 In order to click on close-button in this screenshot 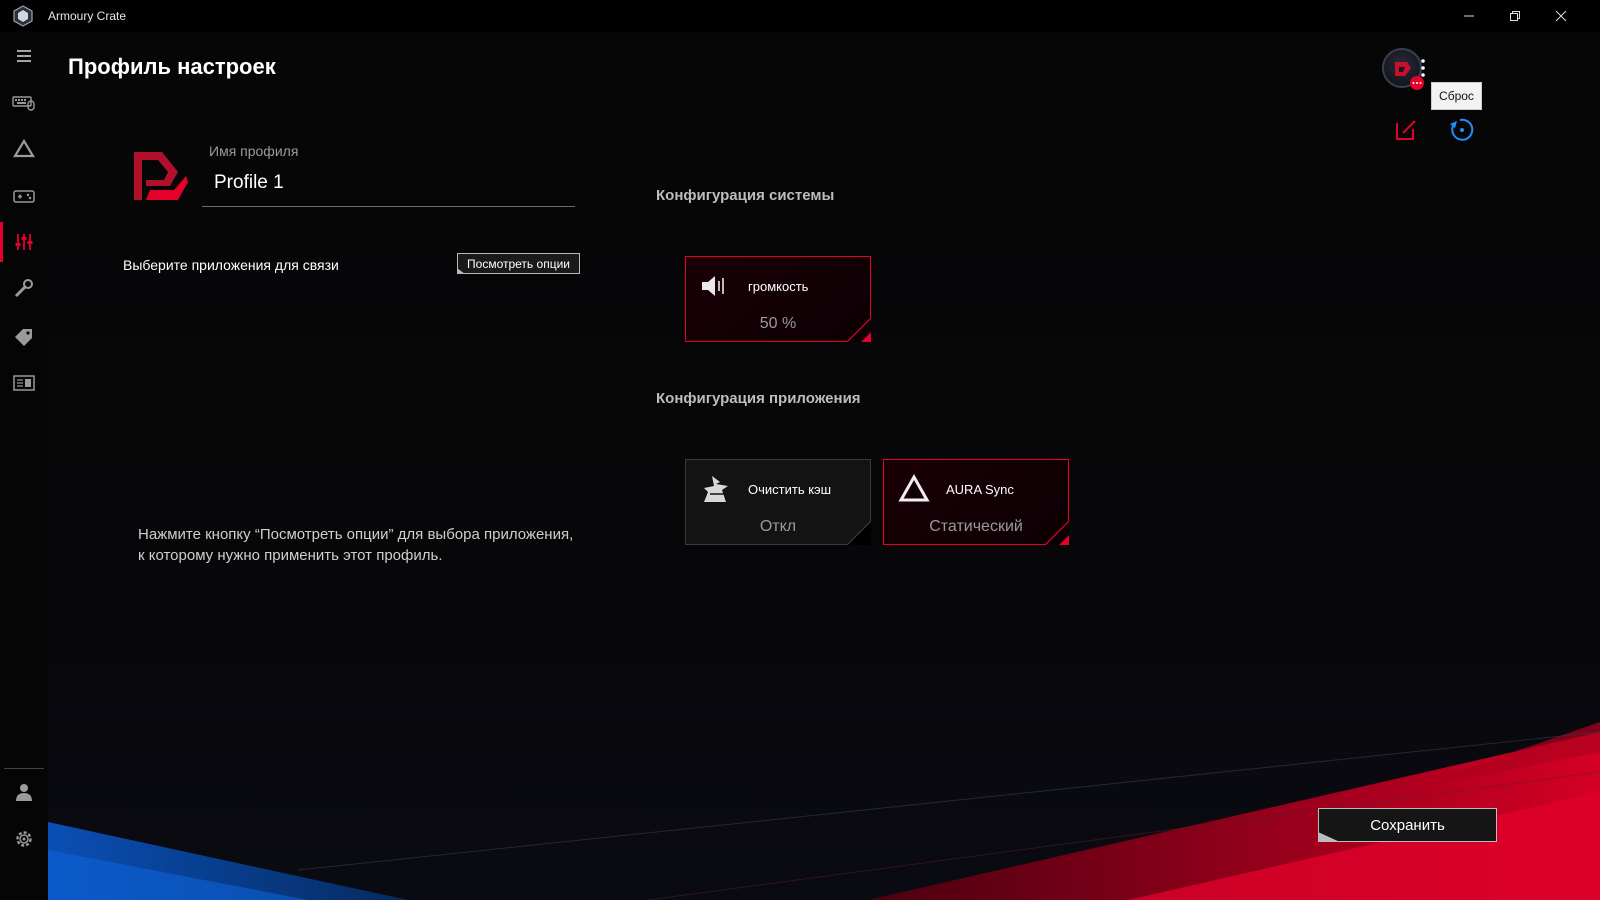, I will do `click(1561, 16)`.